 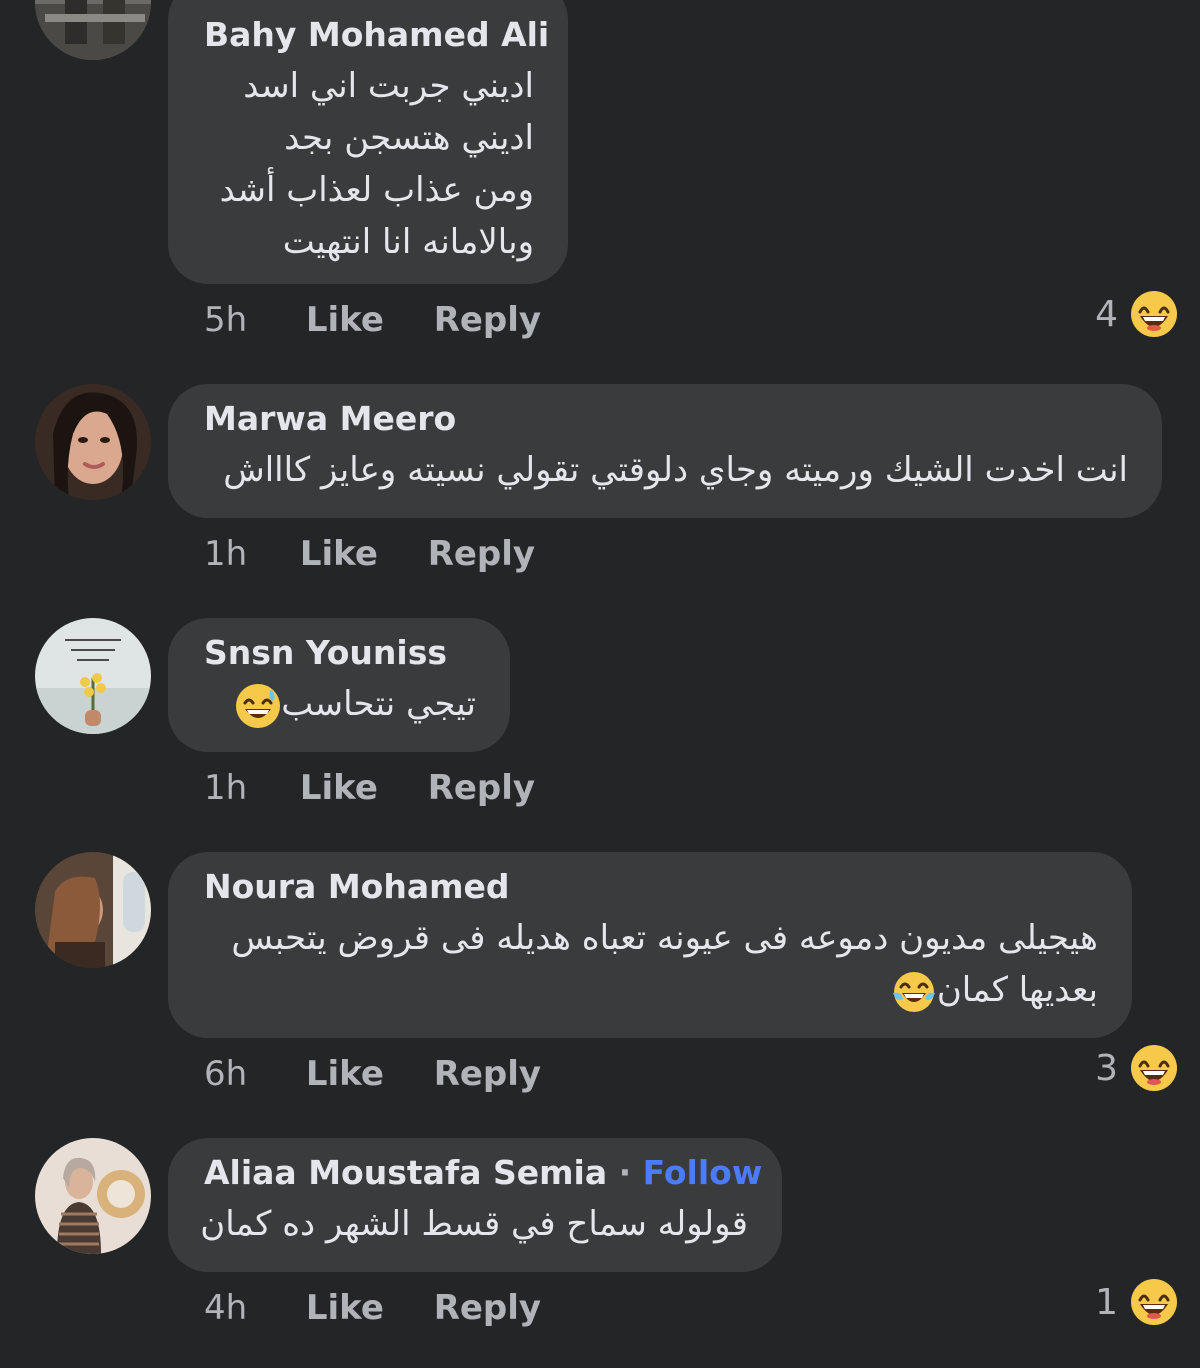 I want to click on reaction-count: 4, so click(x=1106, y=314).